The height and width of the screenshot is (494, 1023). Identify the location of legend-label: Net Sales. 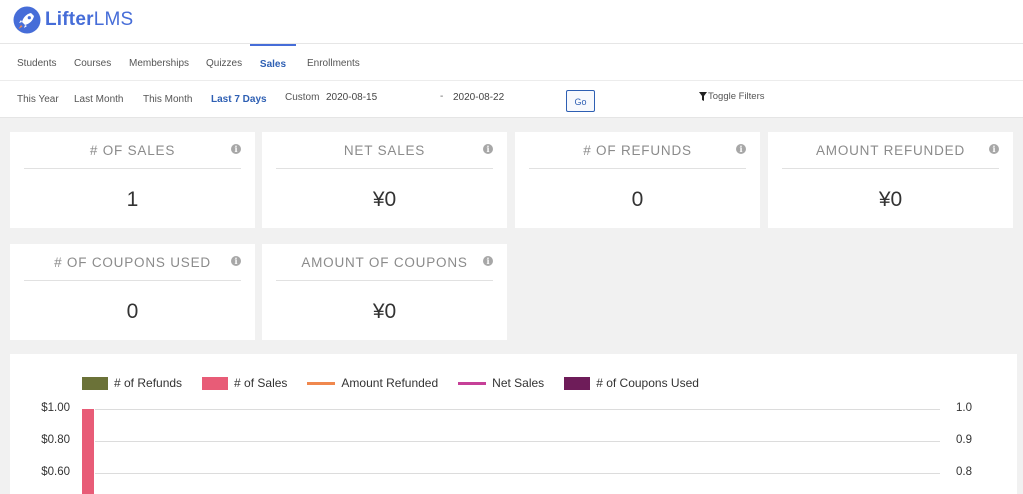
(518, 383).